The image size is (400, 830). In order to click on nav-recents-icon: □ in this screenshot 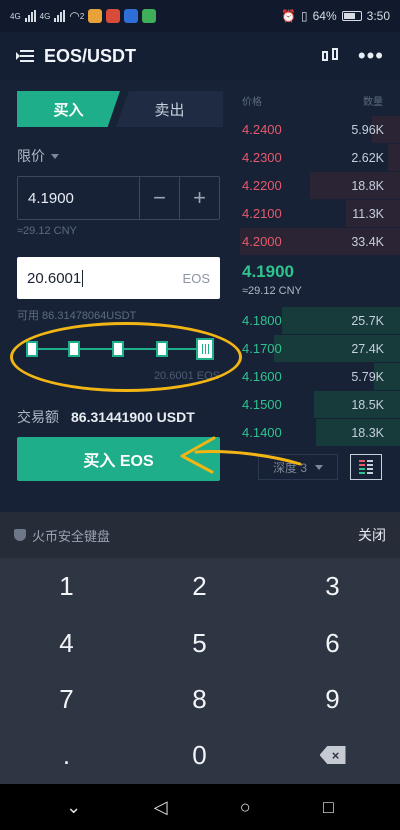, I will do `click(328, 807)`.